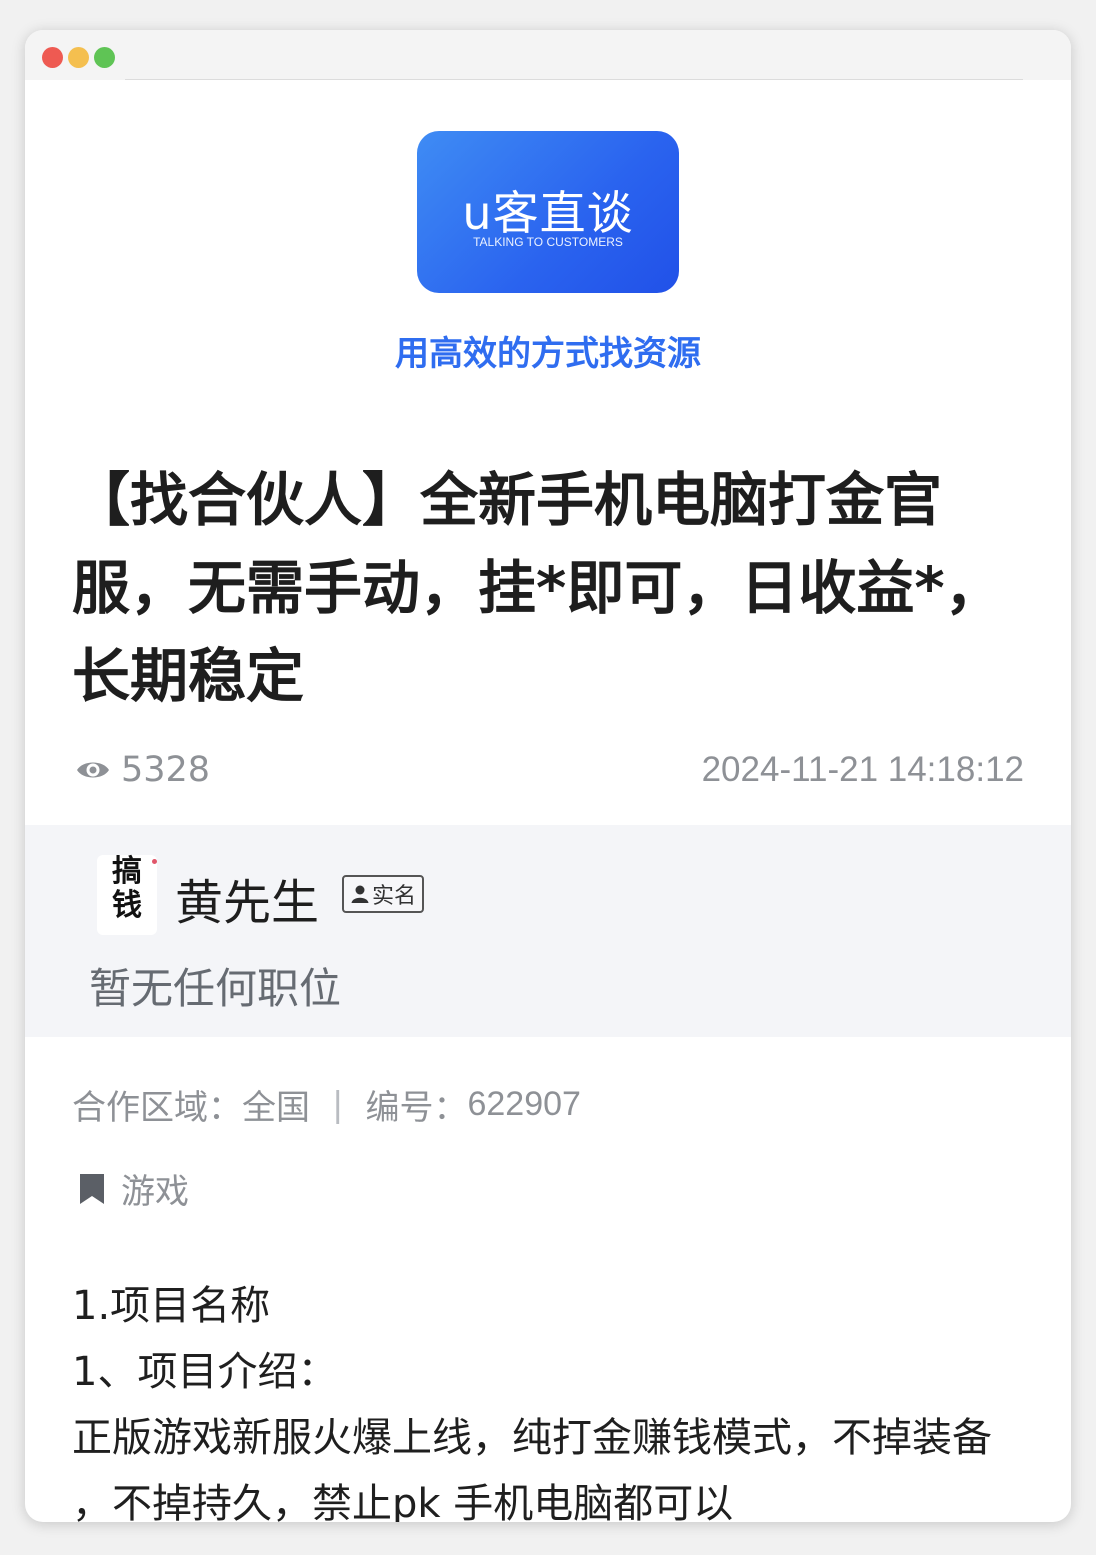  Describe the element at coordinates (394, 896) in the screenshot. I see `verified-badge-label: 实名` at that location.